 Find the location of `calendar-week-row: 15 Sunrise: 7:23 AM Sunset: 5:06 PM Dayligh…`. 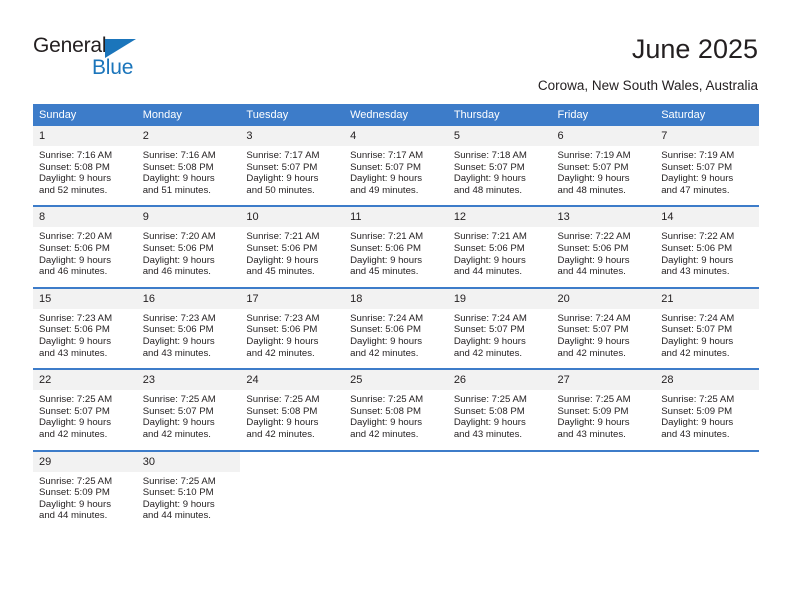

calendar-week-row: 15 Sunrise: 7:23 AM Sunset: 5:06 PM Dayligh… is located at coordinates (396, 328).